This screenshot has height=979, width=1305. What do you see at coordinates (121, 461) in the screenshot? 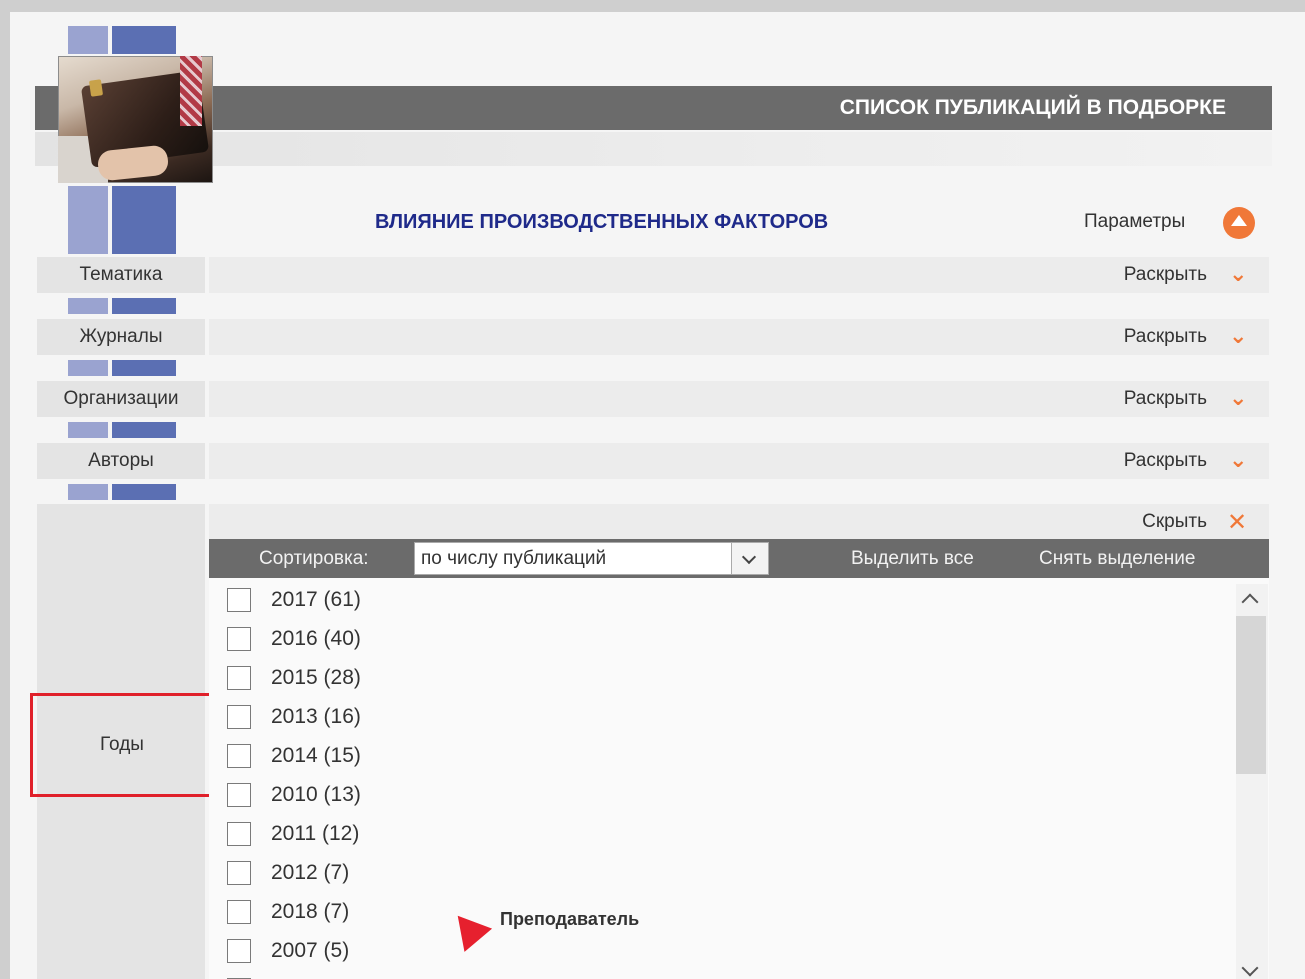
I see `section-label-authors: Авторы` at bounding box center [121, 461].